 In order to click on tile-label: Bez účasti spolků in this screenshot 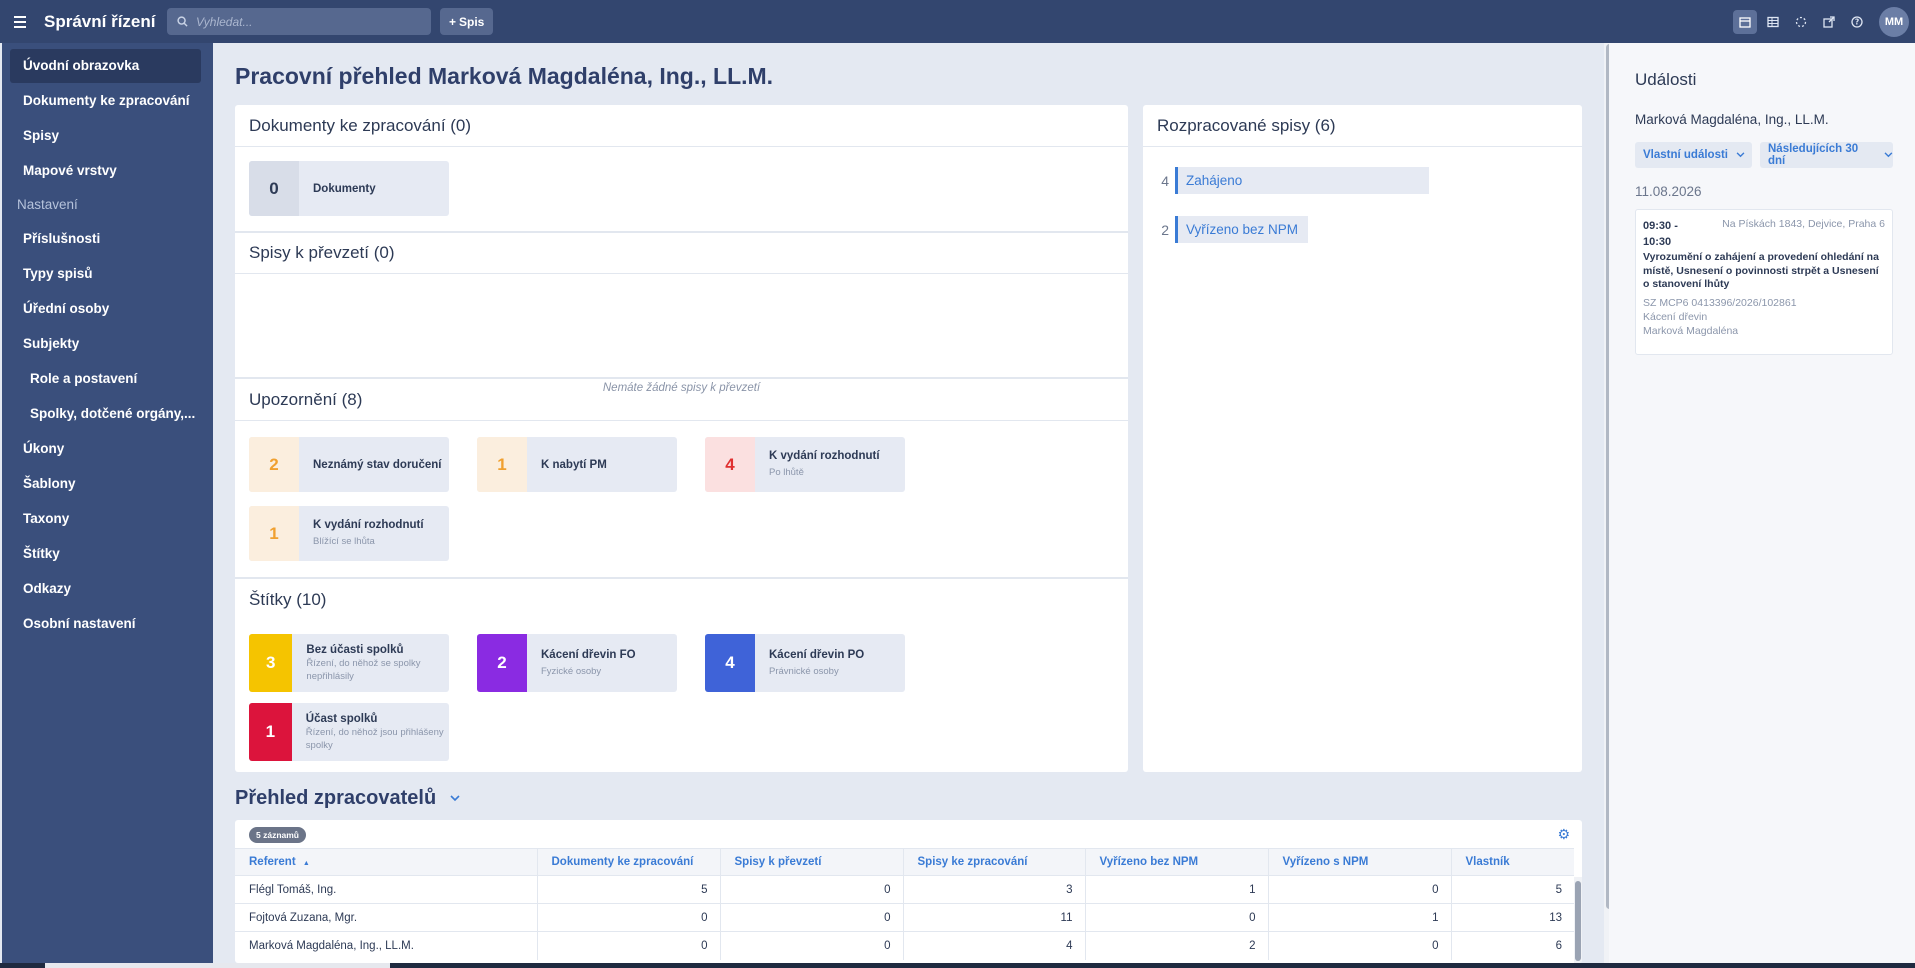, I will do `click(355, 649)`.